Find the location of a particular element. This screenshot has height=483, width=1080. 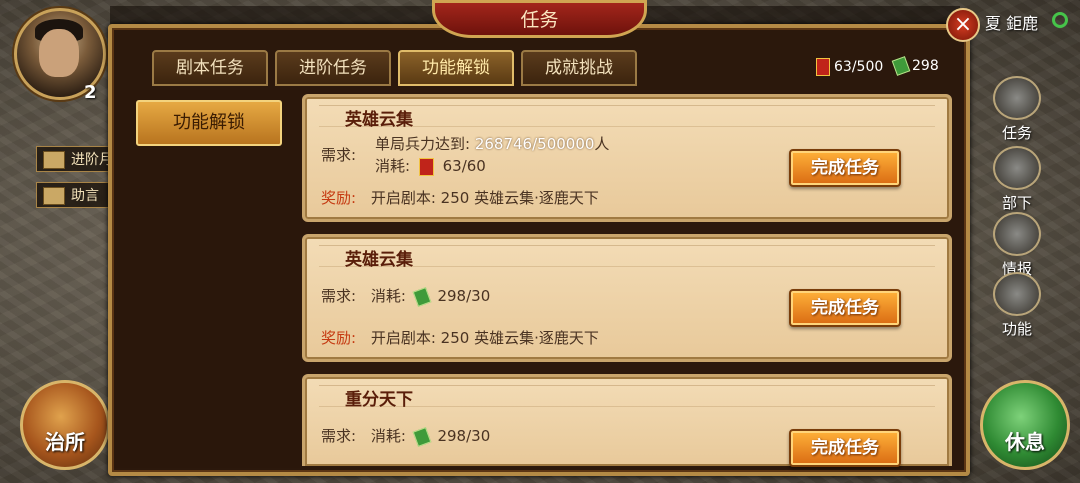

requirement-text: 单局兵力达到: is located at coordinates (423, 144).